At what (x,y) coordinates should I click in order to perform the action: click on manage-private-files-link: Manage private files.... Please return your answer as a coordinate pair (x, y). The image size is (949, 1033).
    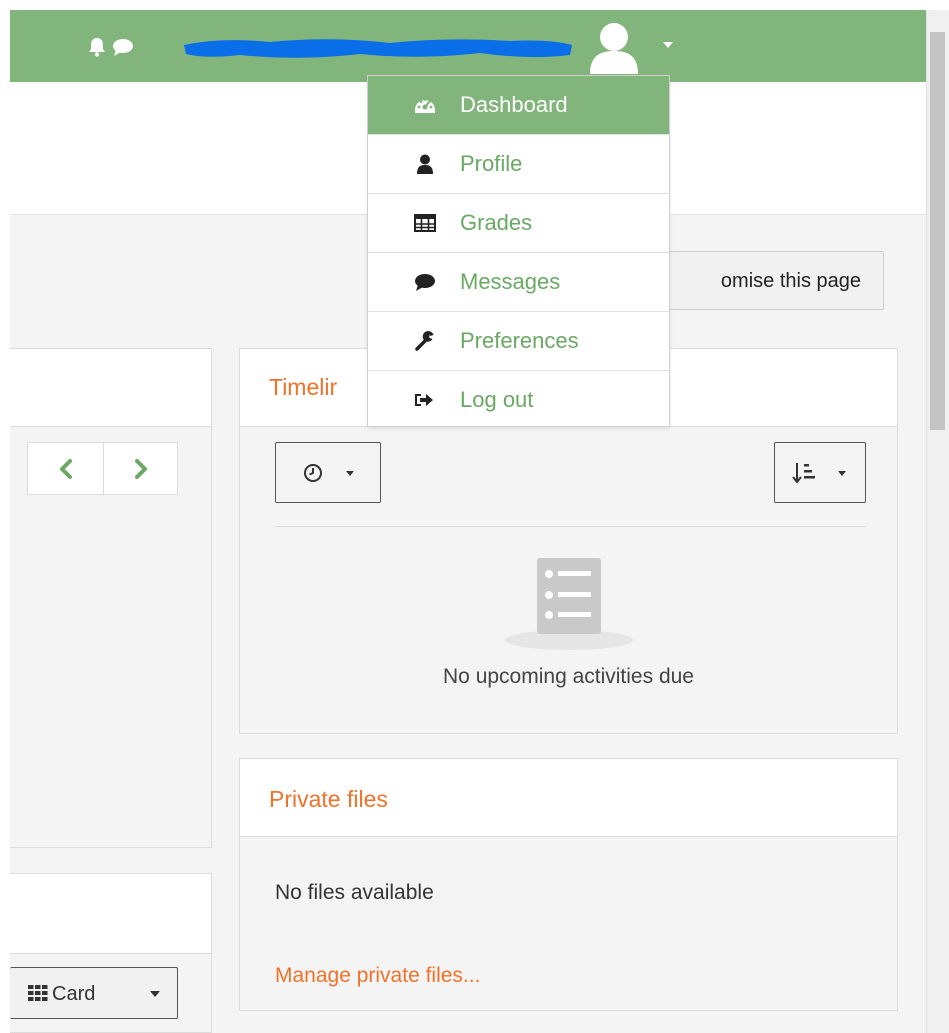
    Looking at the image, I should click on (377, 976).